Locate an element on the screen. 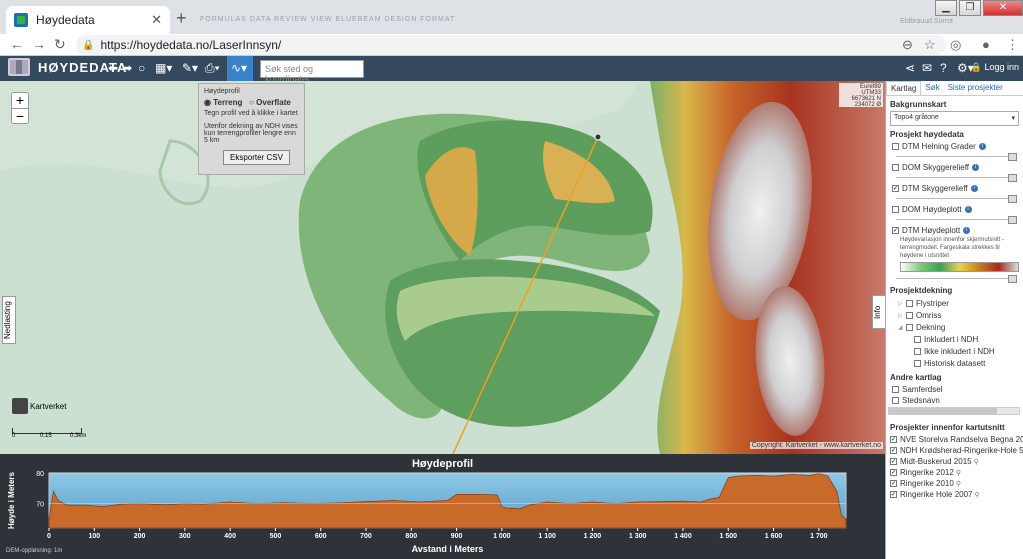 This screenshot has height=559, width=1023. horizontal-scrollbar is located at coordinates (954, 411).